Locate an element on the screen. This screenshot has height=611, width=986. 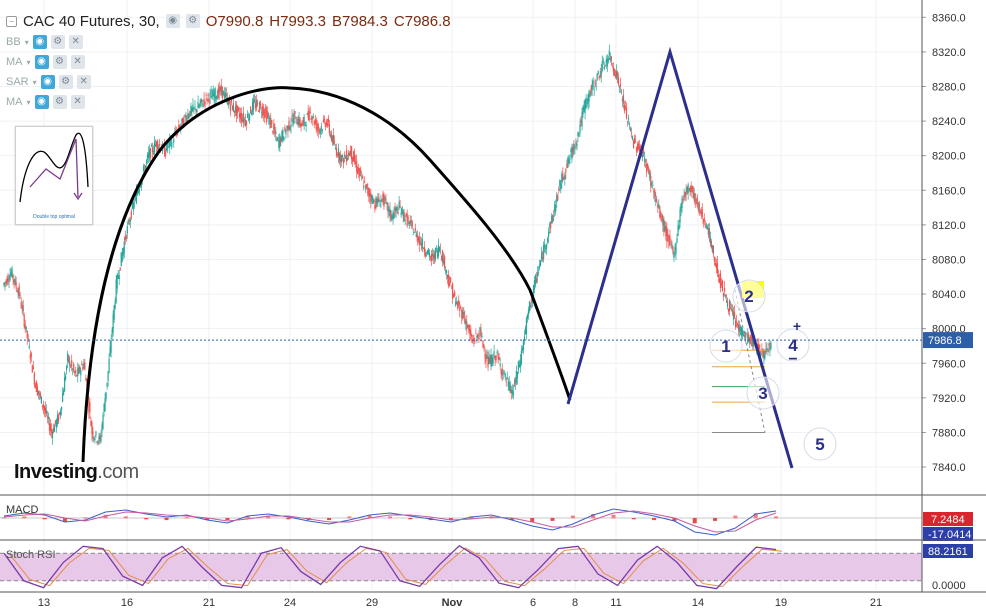
logo-suffix: .com is located at coordinates (118, 472).